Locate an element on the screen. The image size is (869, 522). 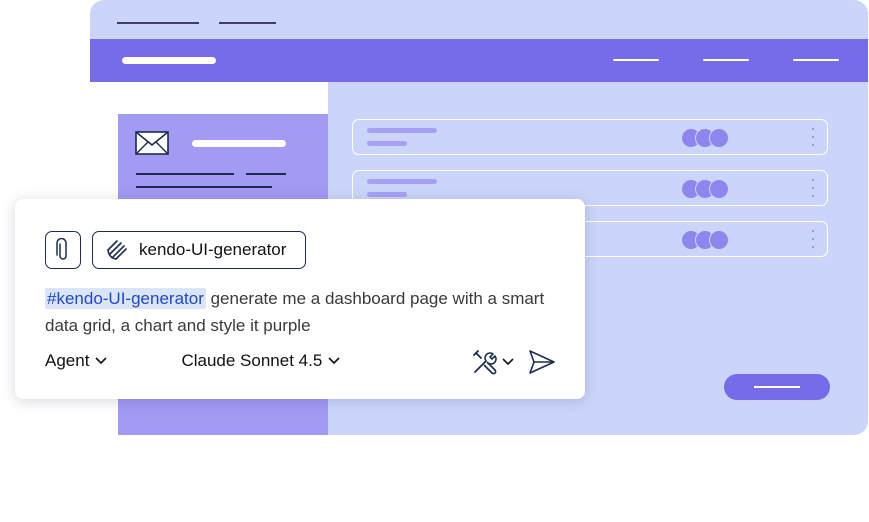
send-icon is located at coordinates (542, 362).